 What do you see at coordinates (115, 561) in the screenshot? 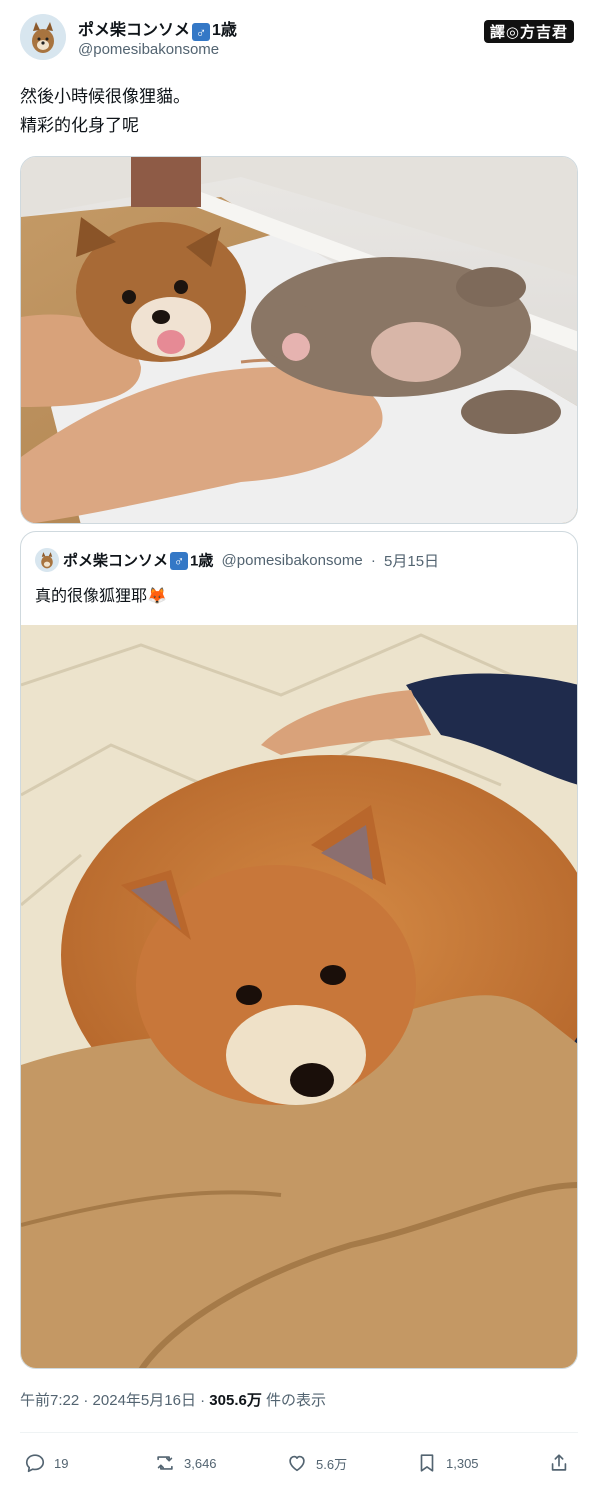
I see `quoted-author-name: ポメ柴コンソメ` at bounding box center [115, 561].